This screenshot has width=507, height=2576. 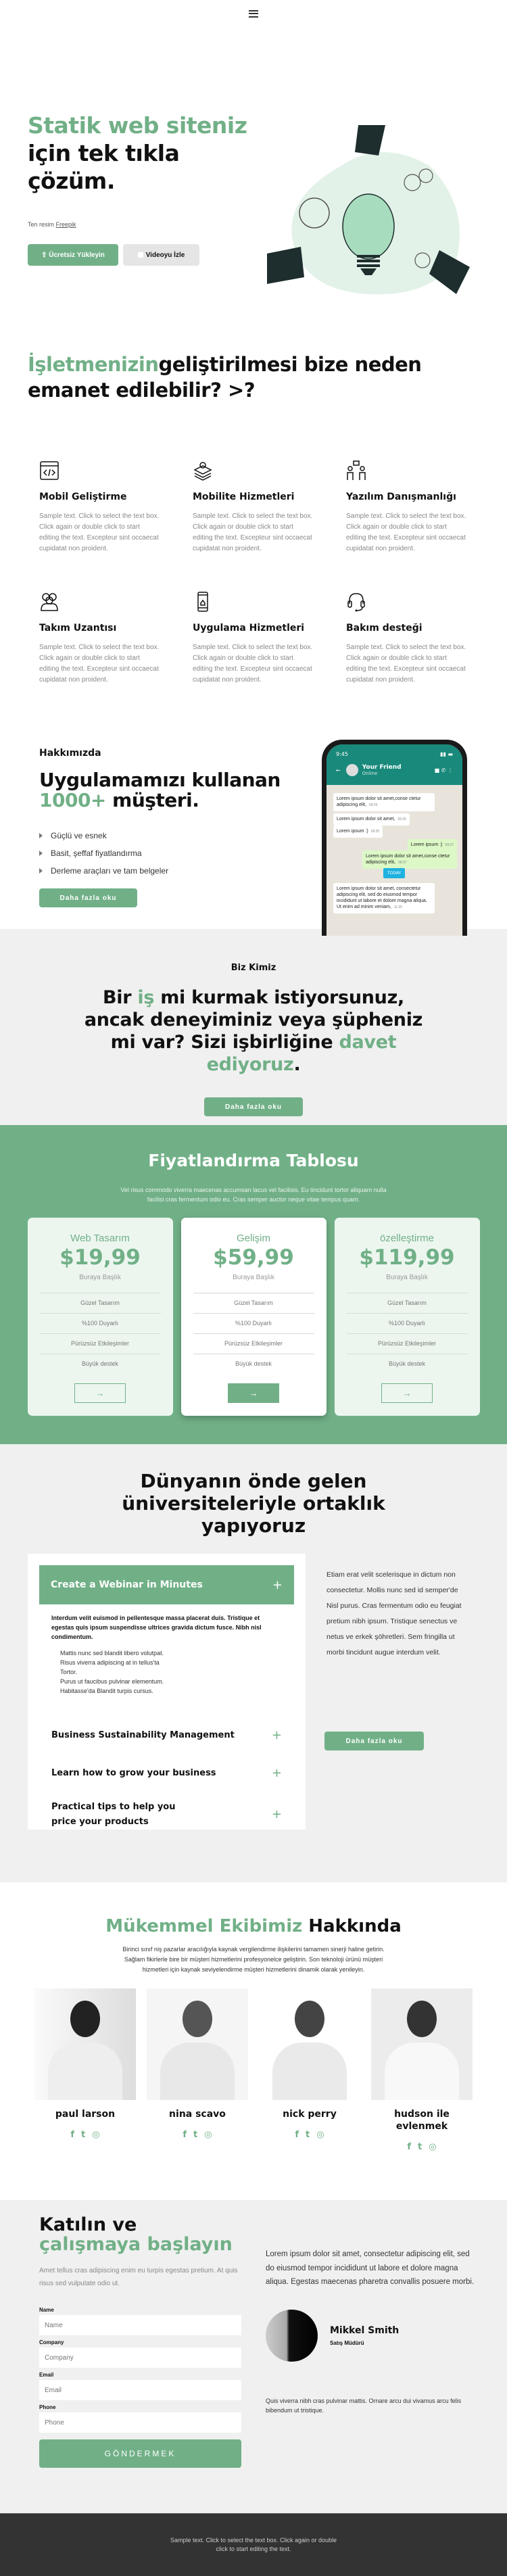 I want to click on back-arrow-icon: ←, so click(x=338, y=770).